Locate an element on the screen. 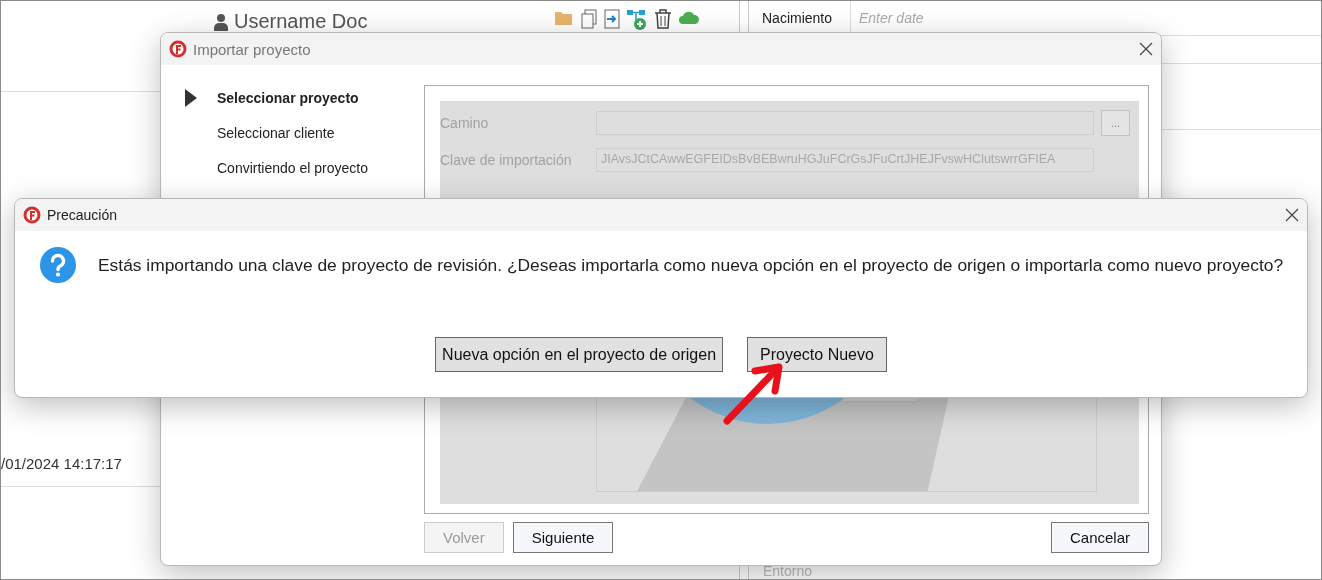 The width and height of the screenshot is (1322, 580). dialog-title: Precaución is located at coordinates (83, 215).